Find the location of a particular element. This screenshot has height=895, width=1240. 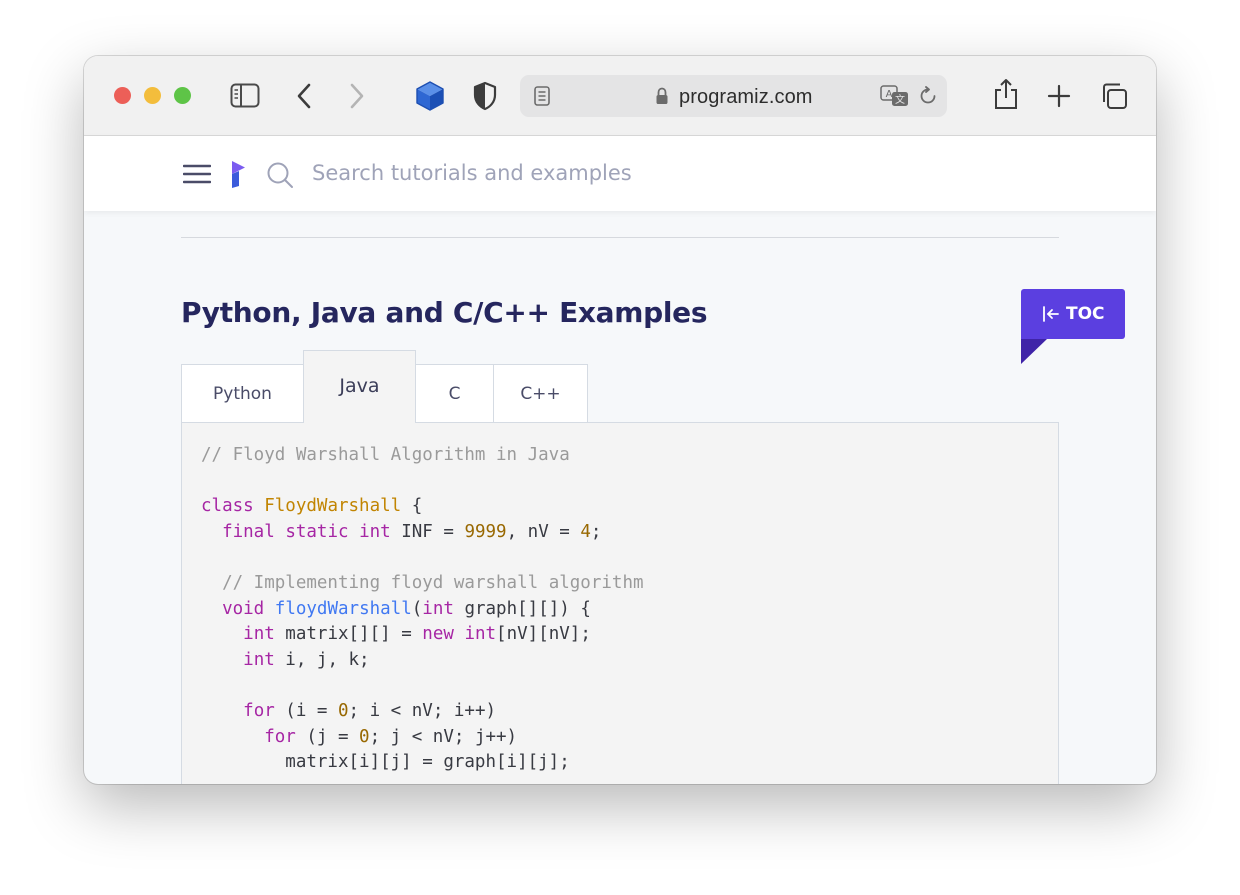

tab-c: C is located at coordinates (454, 393).